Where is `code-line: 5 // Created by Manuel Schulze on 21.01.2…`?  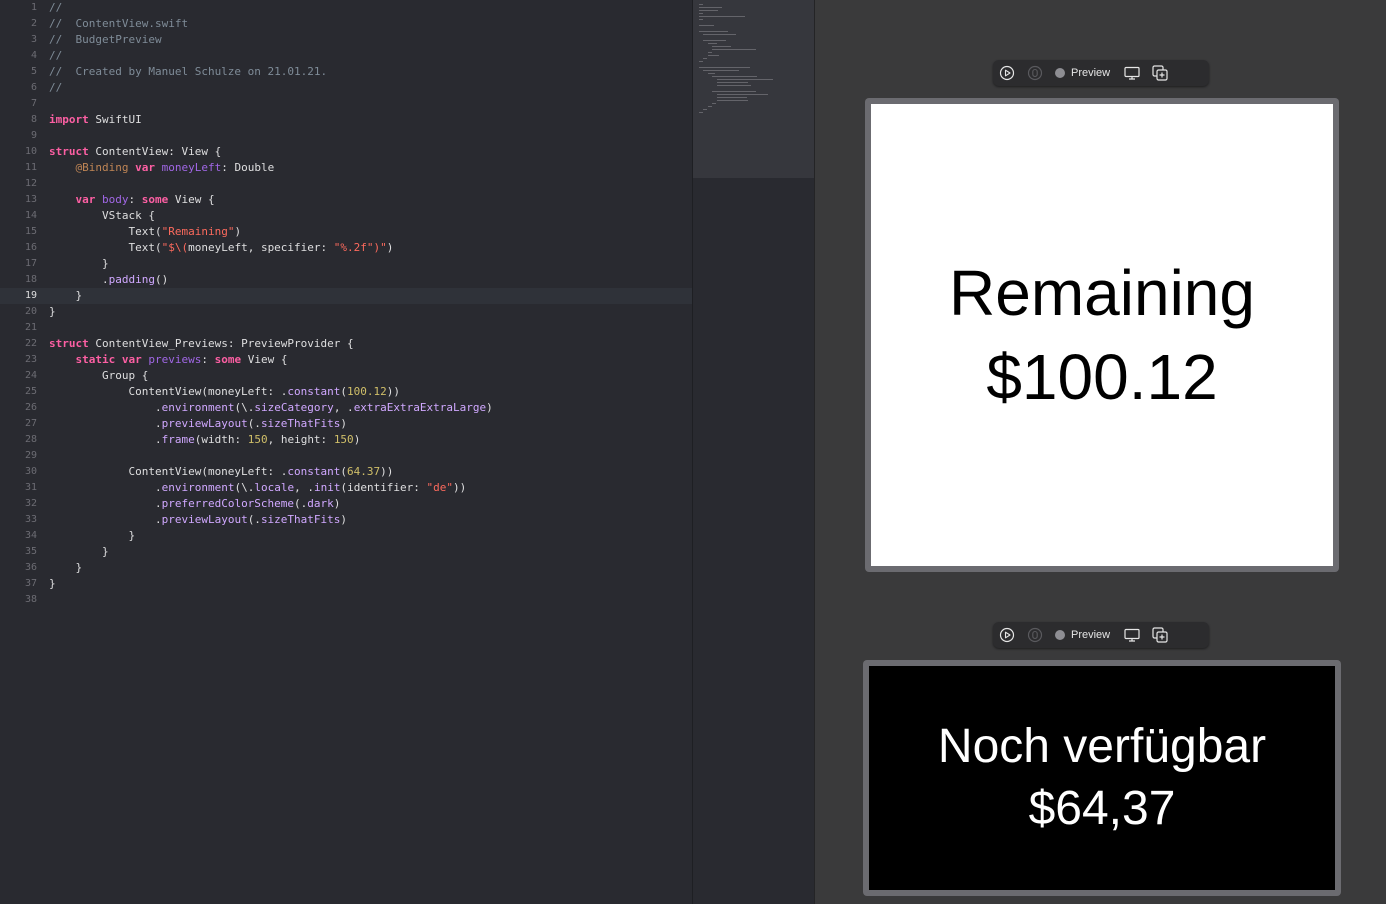 code-line: 5 // Created by Manuel Schulze on 21.01.2… is located at coordinates (346, 72).